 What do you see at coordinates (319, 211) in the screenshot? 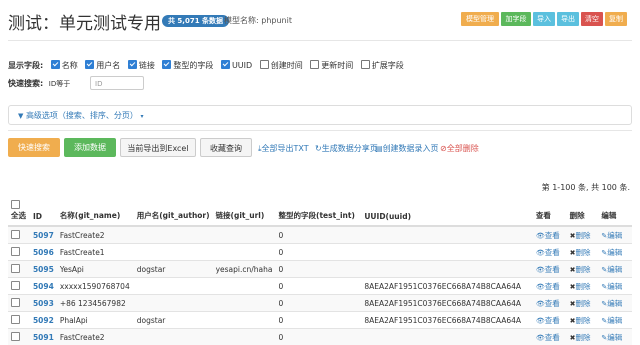
I see `int-header: 整型的字段(test_int)` at bounding box center [319, 211].